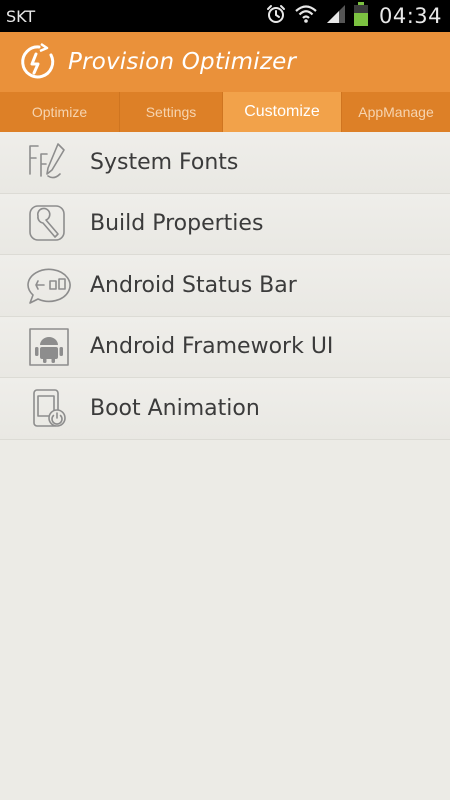 The image size is (450, 800). I want to click on status-bar: SKT 04:34, so click(225, 16).